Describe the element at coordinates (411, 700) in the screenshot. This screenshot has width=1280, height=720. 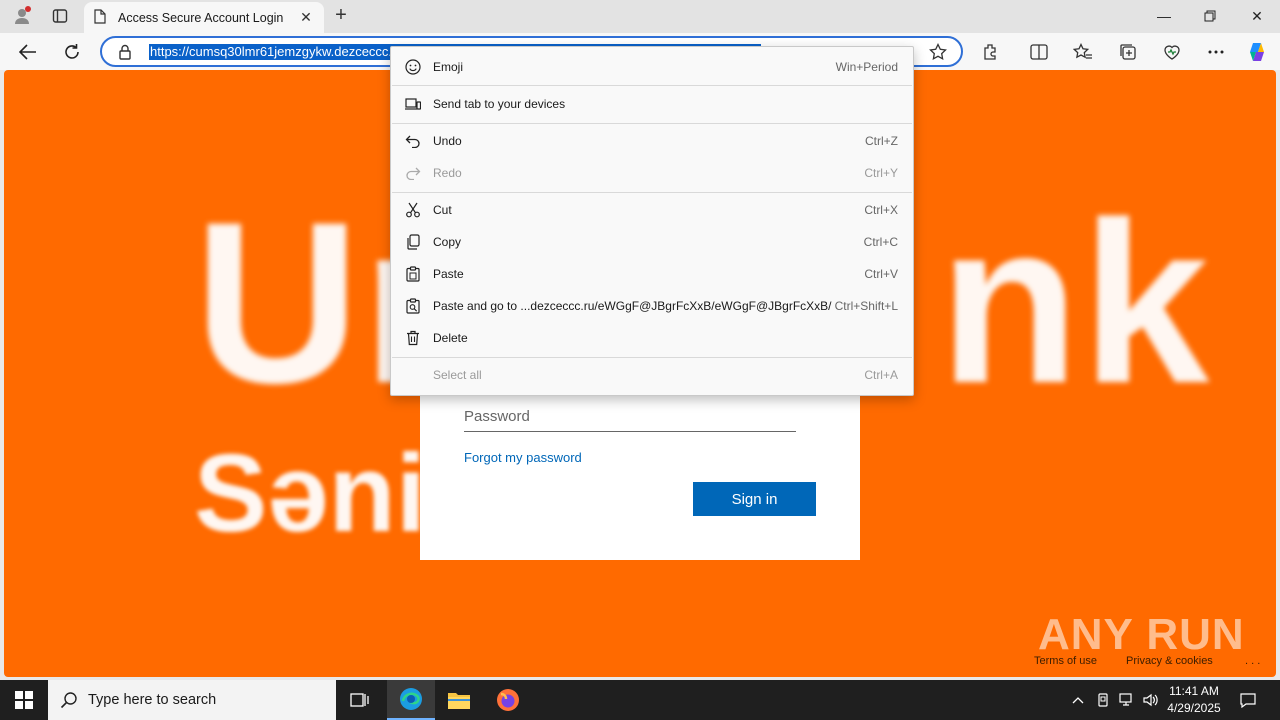
I see `taskbar-edge-icon` at that location.